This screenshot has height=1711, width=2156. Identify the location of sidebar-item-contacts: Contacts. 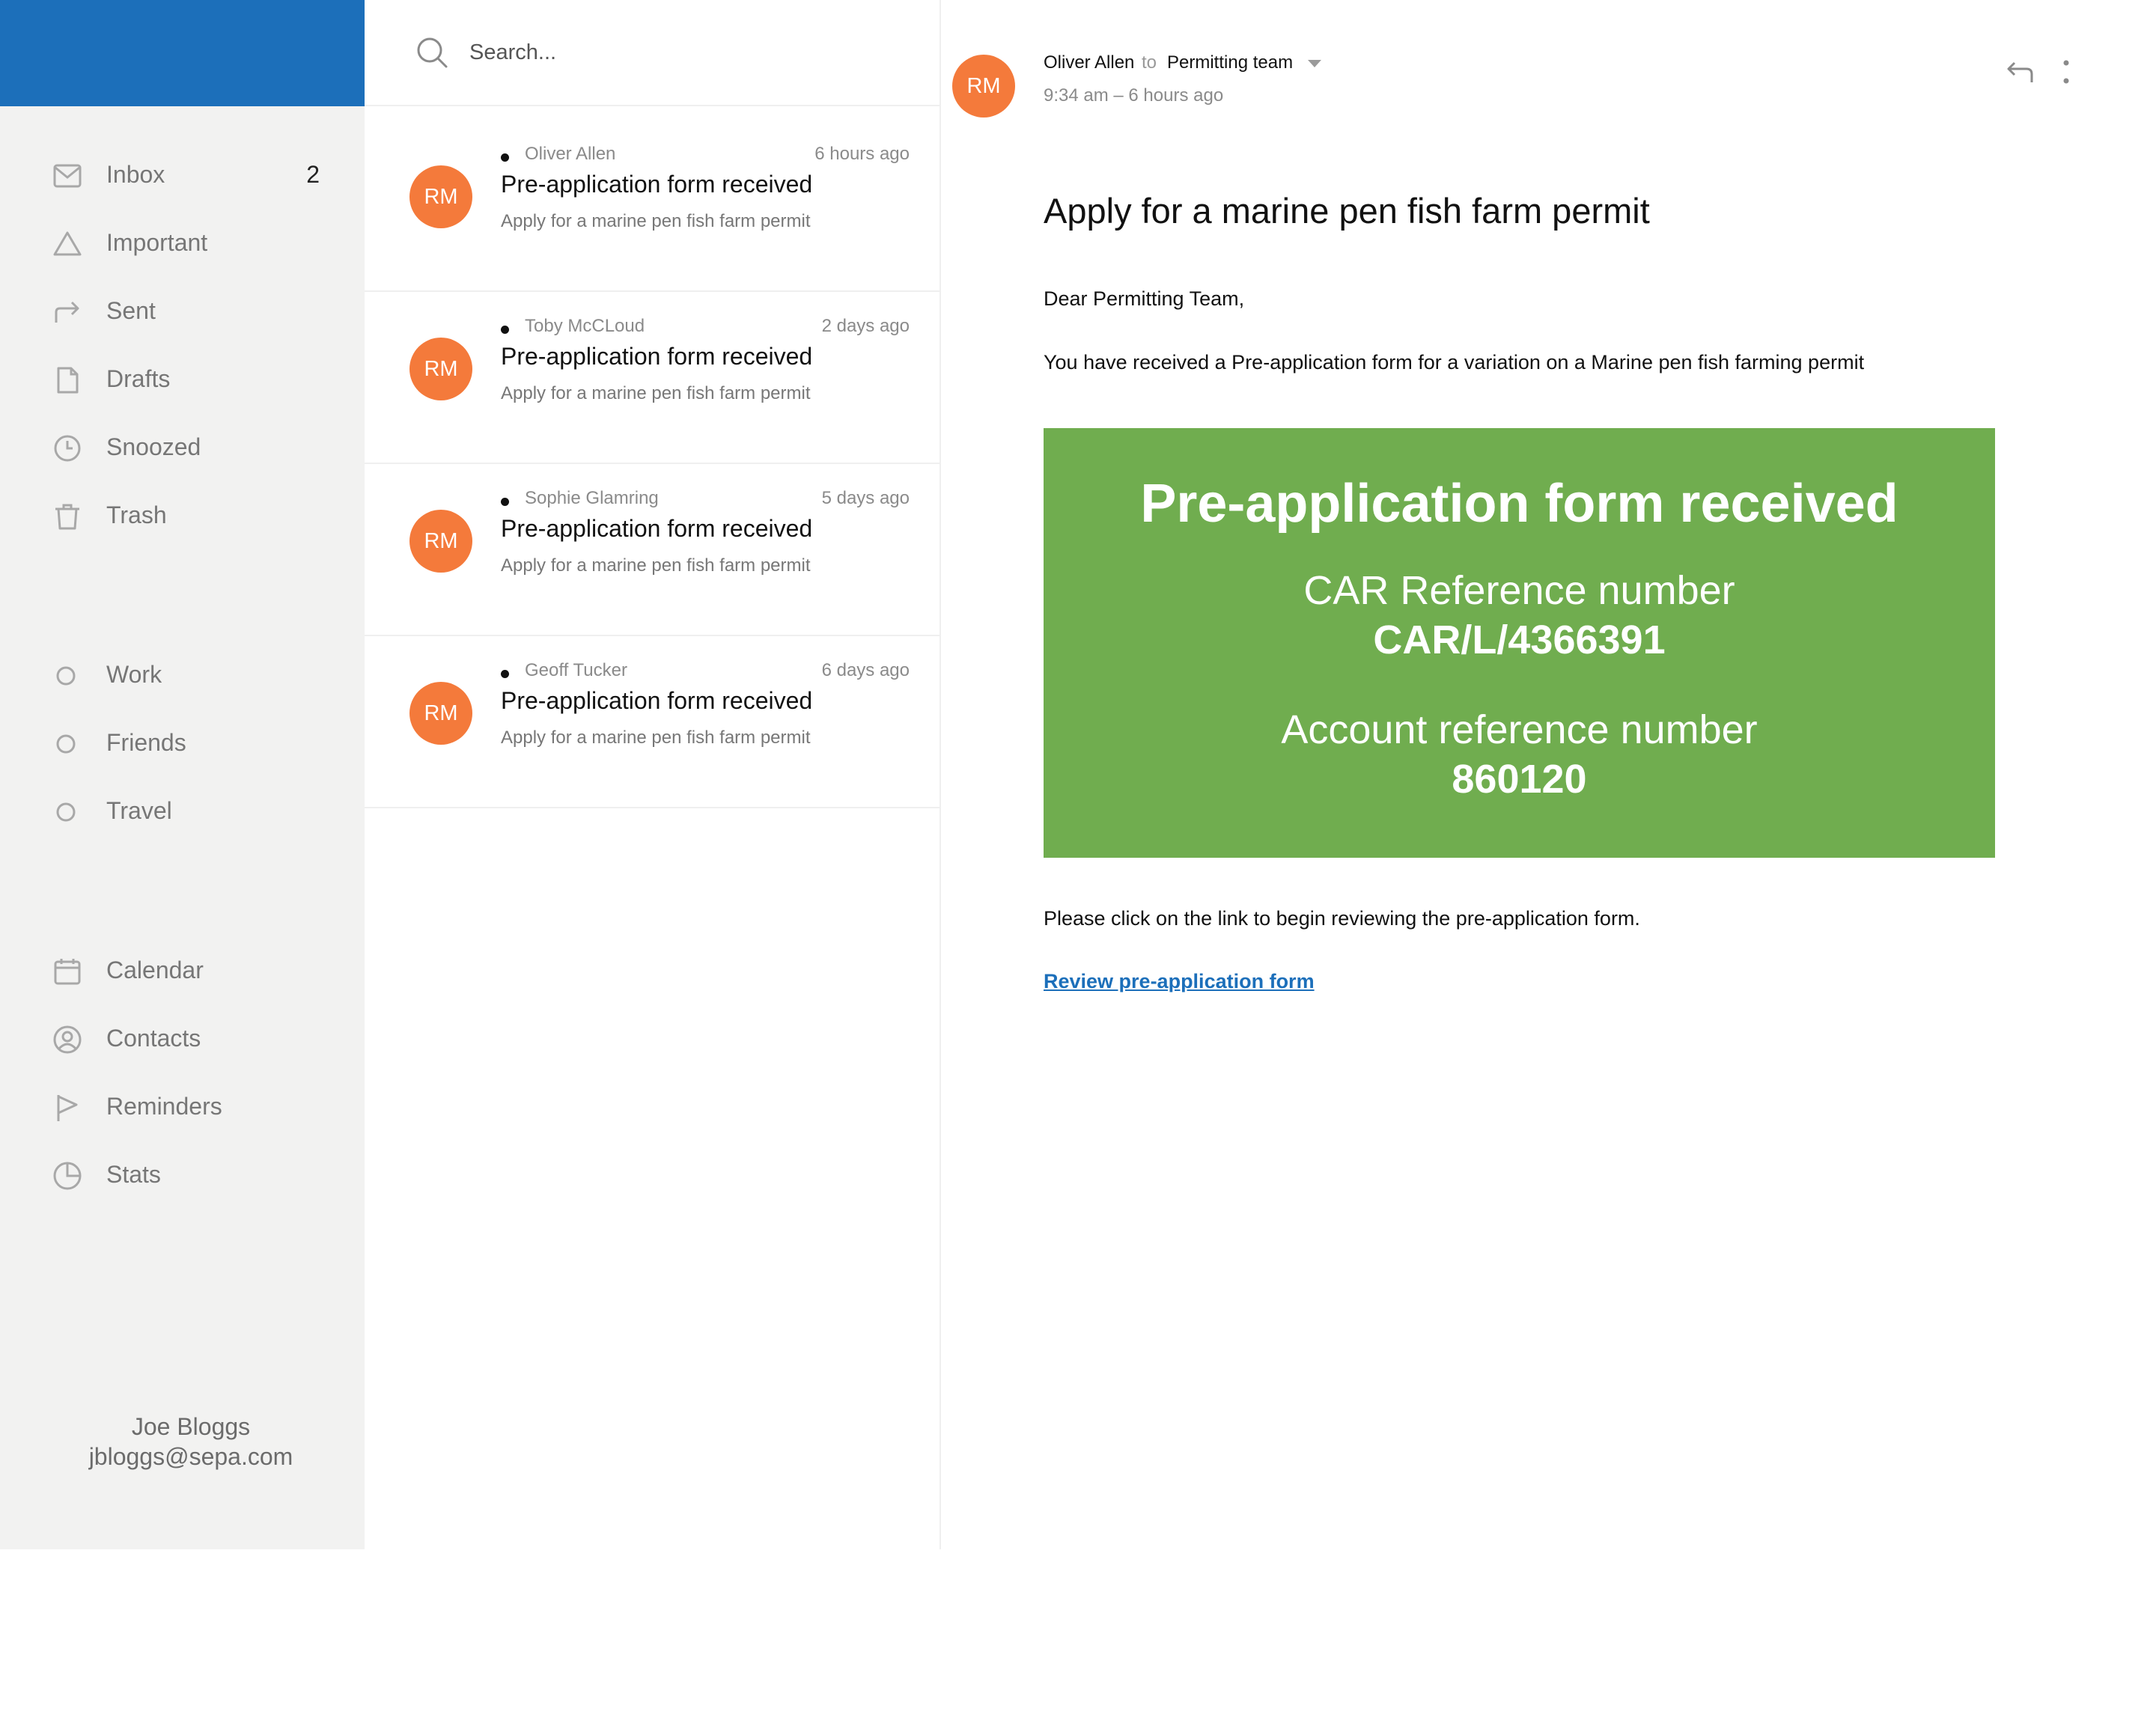
(182, 1038).